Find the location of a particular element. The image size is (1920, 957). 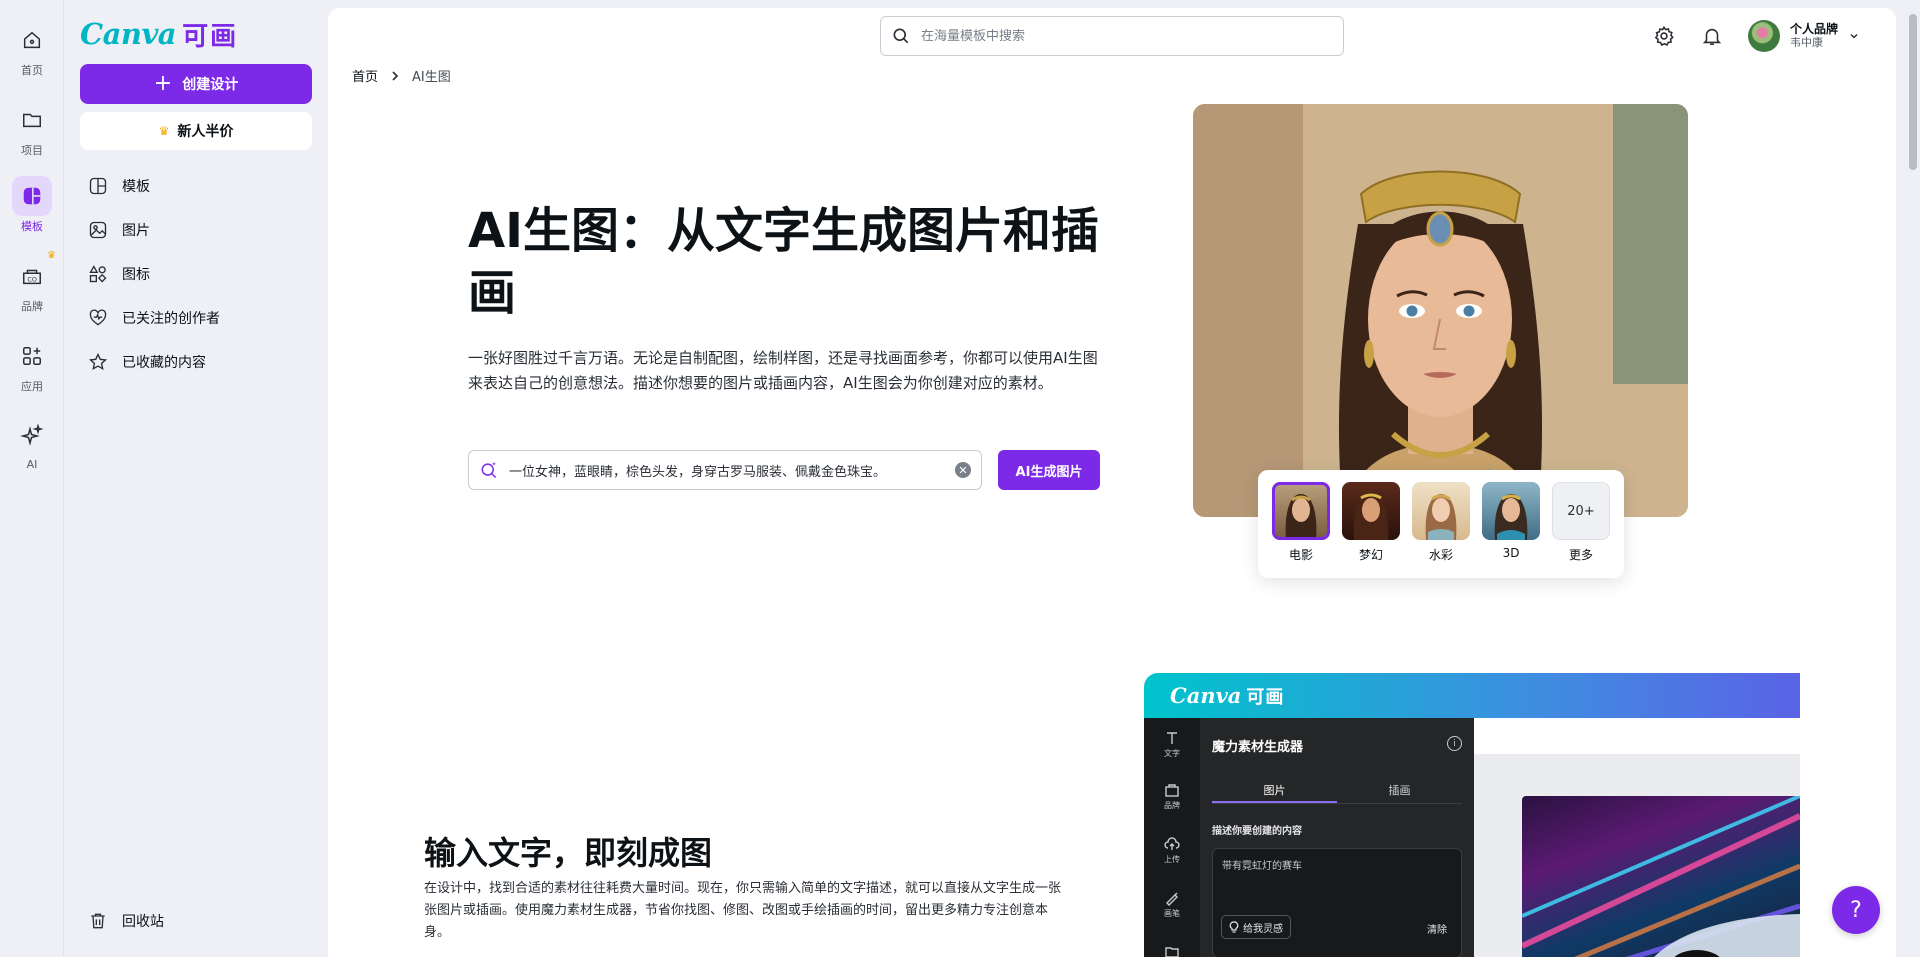

mockup-rail-label: 上传 is located at coordinates (1172, 859).